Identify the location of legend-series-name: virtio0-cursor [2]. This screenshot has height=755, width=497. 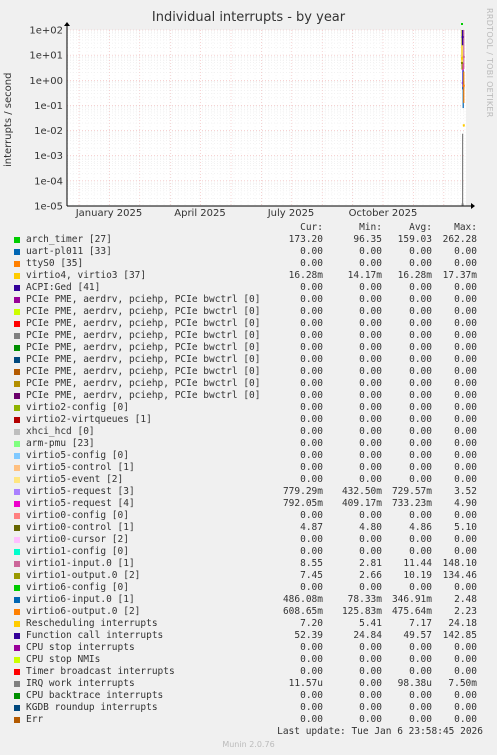
(77, 539).